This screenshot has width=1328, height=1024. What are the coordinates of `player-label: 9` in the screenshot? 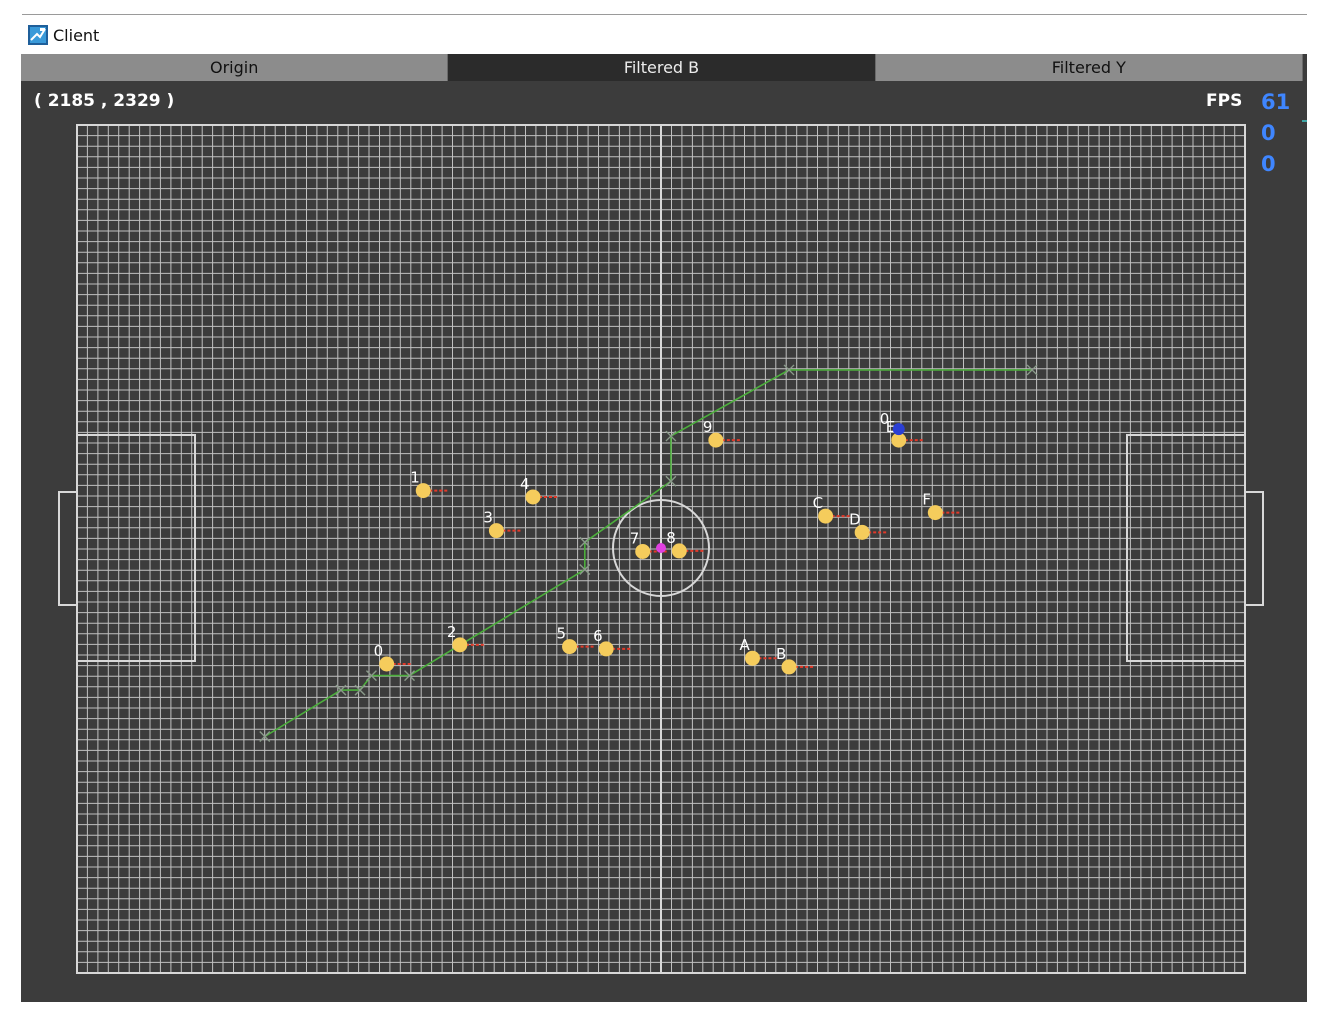 It's located at (708, 427).